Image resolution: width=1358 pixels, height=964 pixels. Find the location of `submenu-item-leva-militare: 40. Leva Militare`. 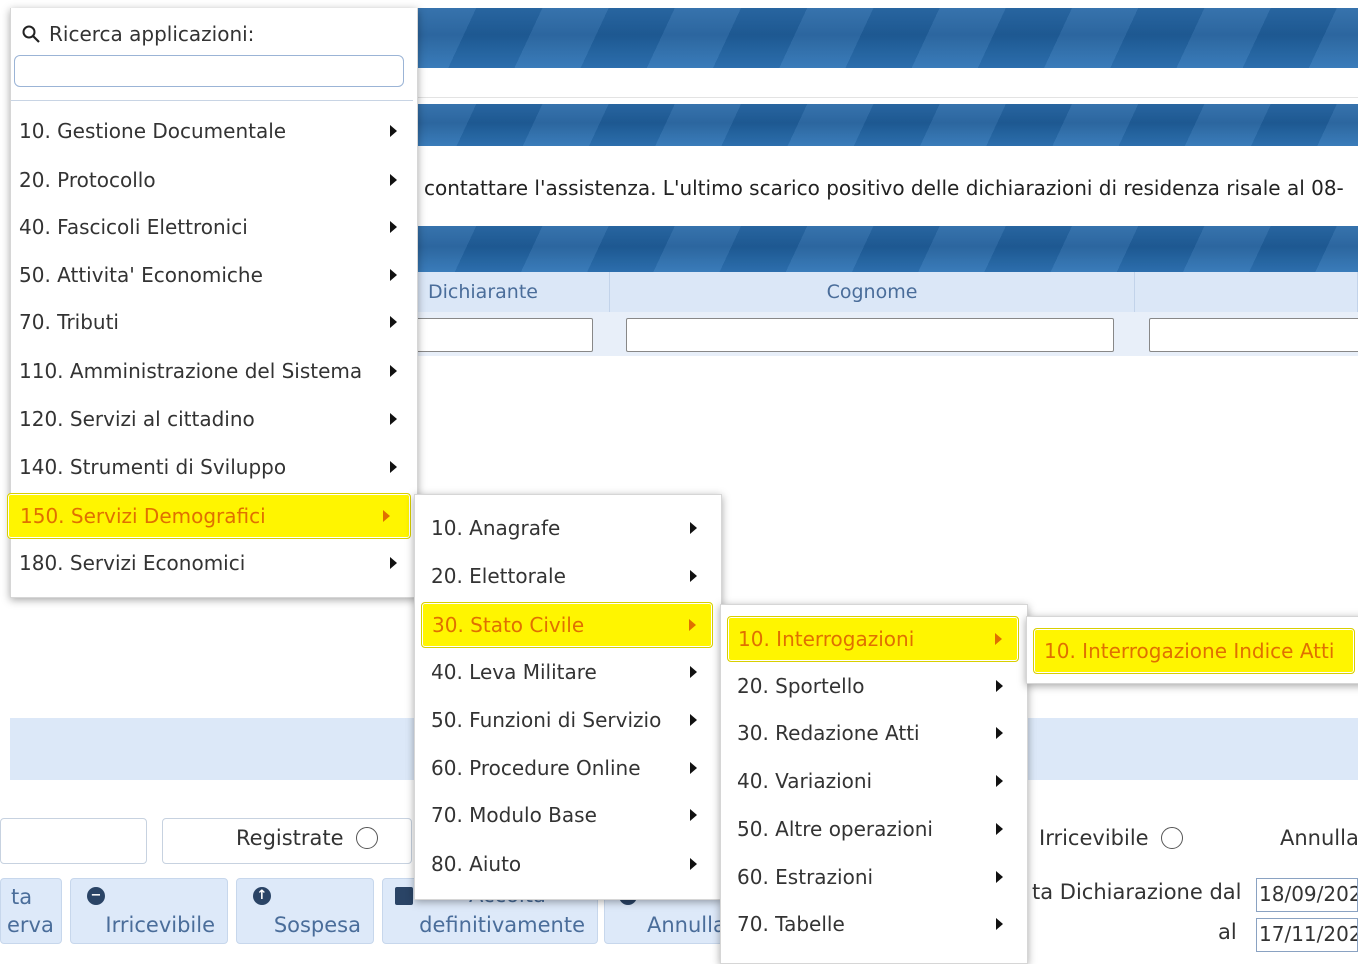

submenu-item-leva-militare: 40. Leva Militare is located at coordinates (568, 672).